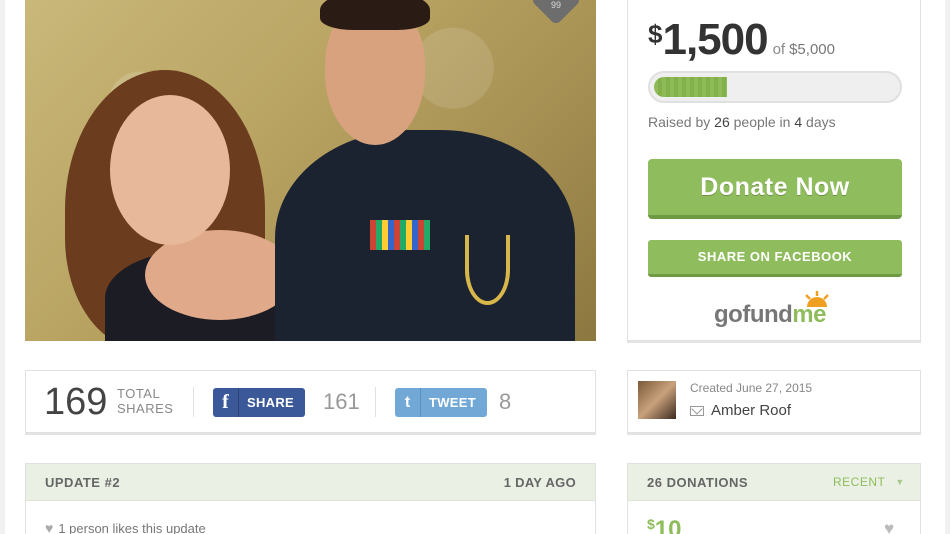 The image size is (950, 534). I want to click on raised-by-prefix: Raised by, so click(679, 122).